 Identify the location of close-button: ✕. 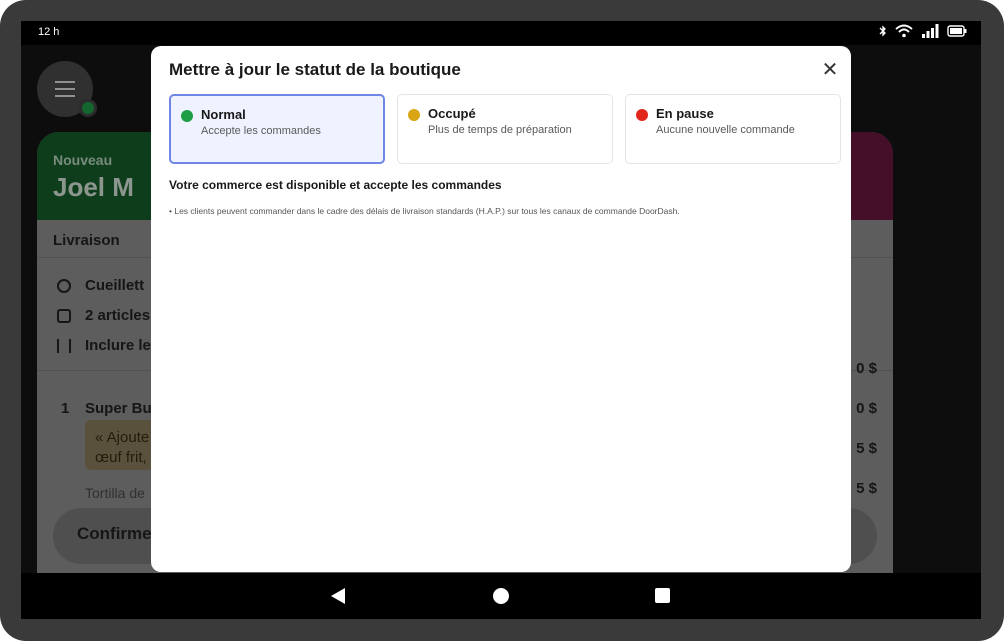
(830, 71).